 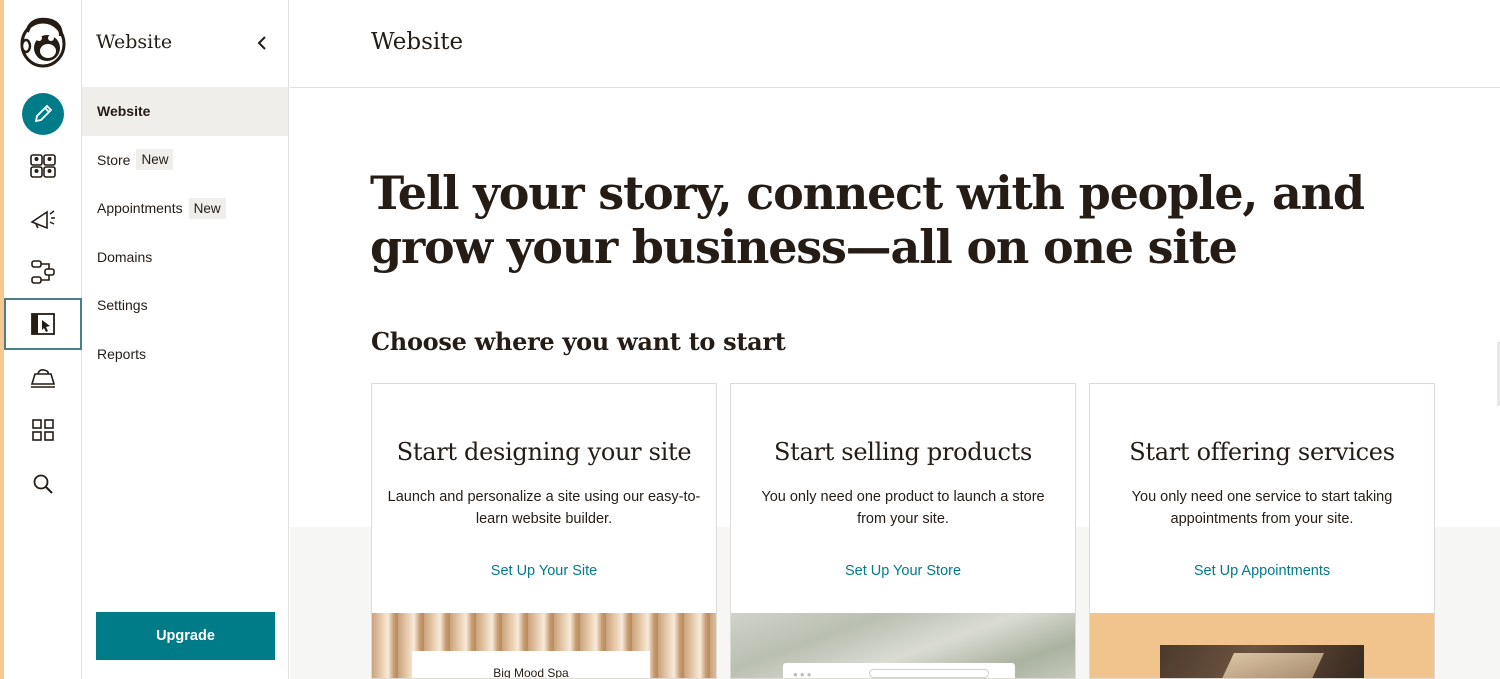 What do you see at coordinates (531, 672) in the screenshot?
I see `preview-site-name: Big Mood Spa` at bounding box center [531, 672].